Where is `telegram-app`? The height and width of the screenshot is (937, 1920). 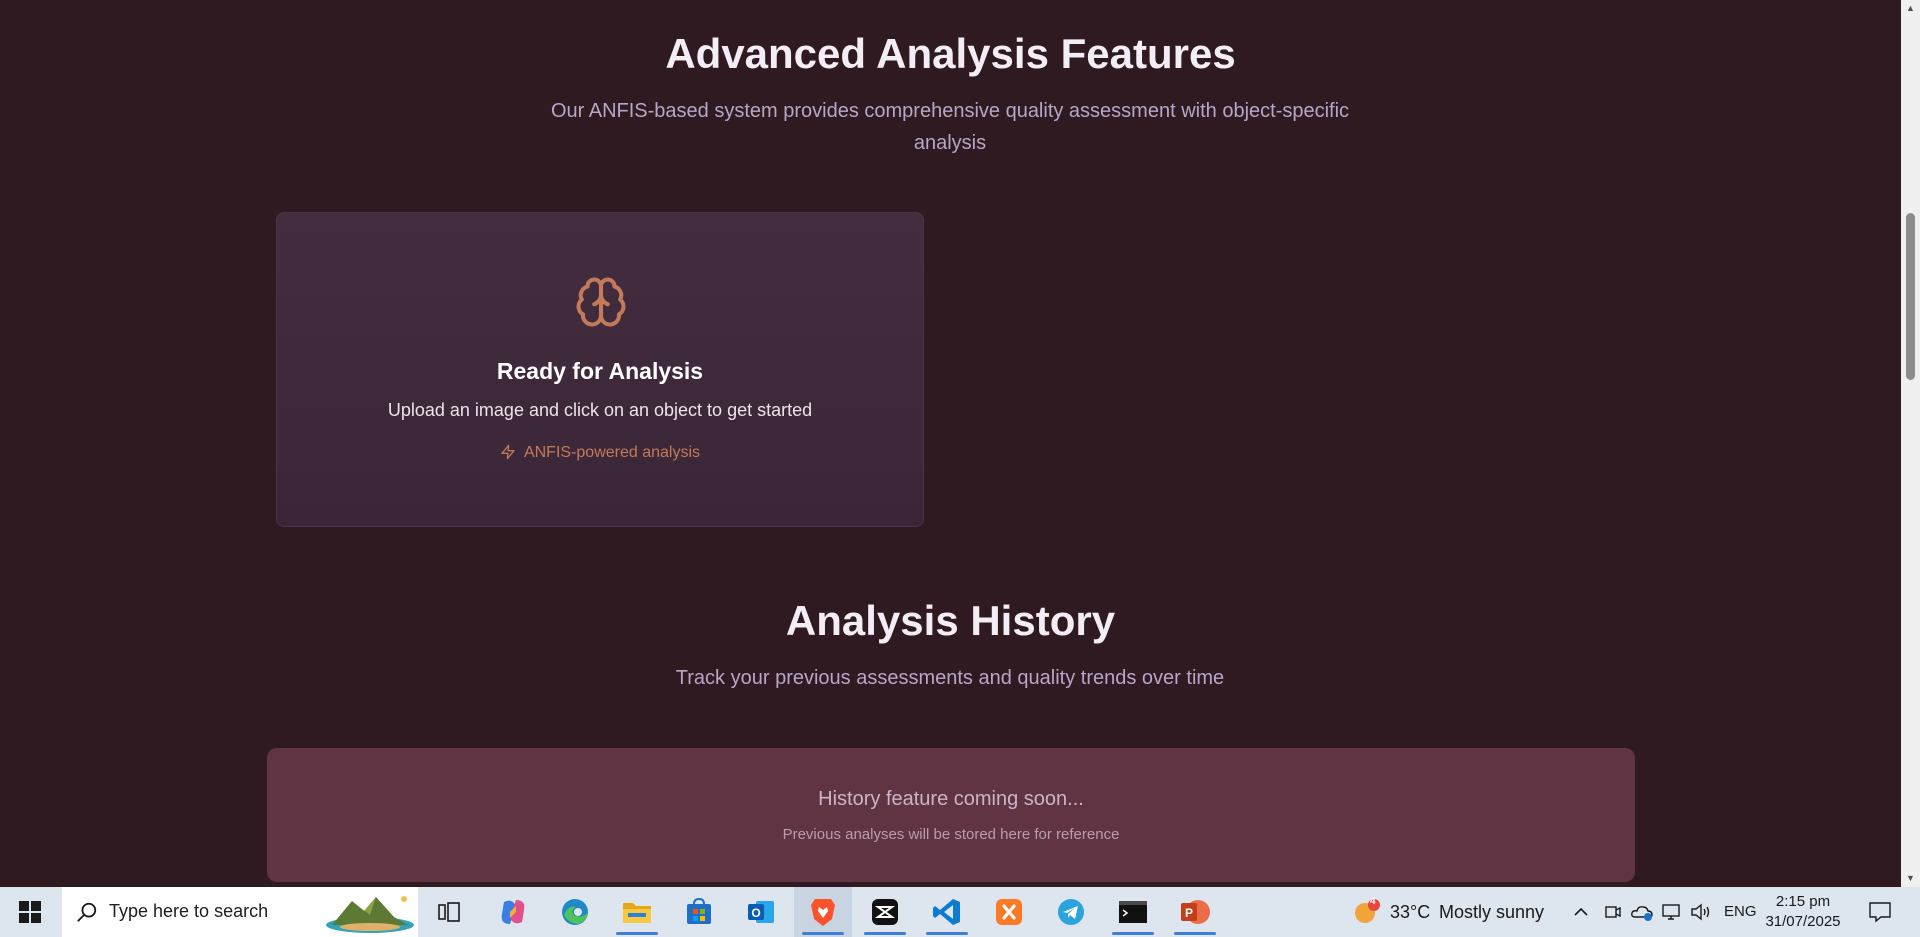
telegram-app is located at coordinates (1071, 912).